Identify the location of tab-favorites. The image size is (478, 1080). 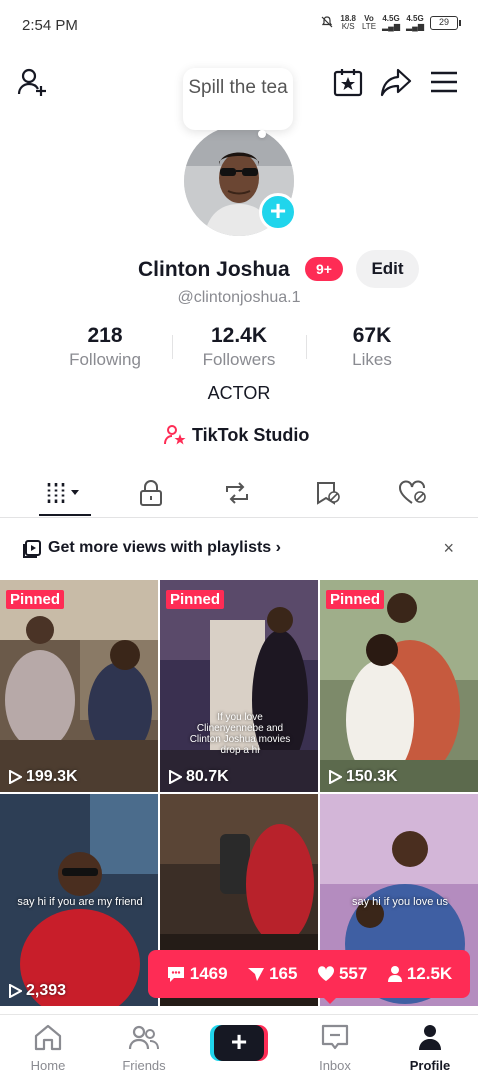
(328, 493).